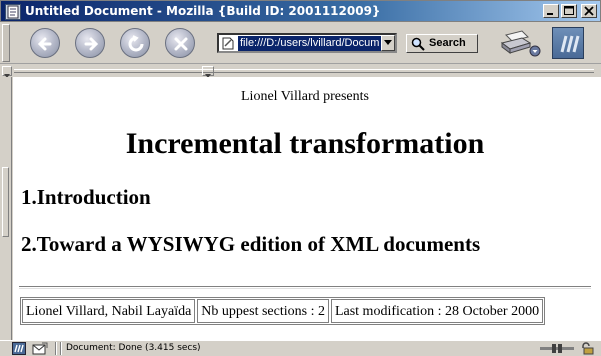  What do you see at coordinates (587, 348) in the screenshot?
I see `security-lock-icon` at bounding box center [587, 348].